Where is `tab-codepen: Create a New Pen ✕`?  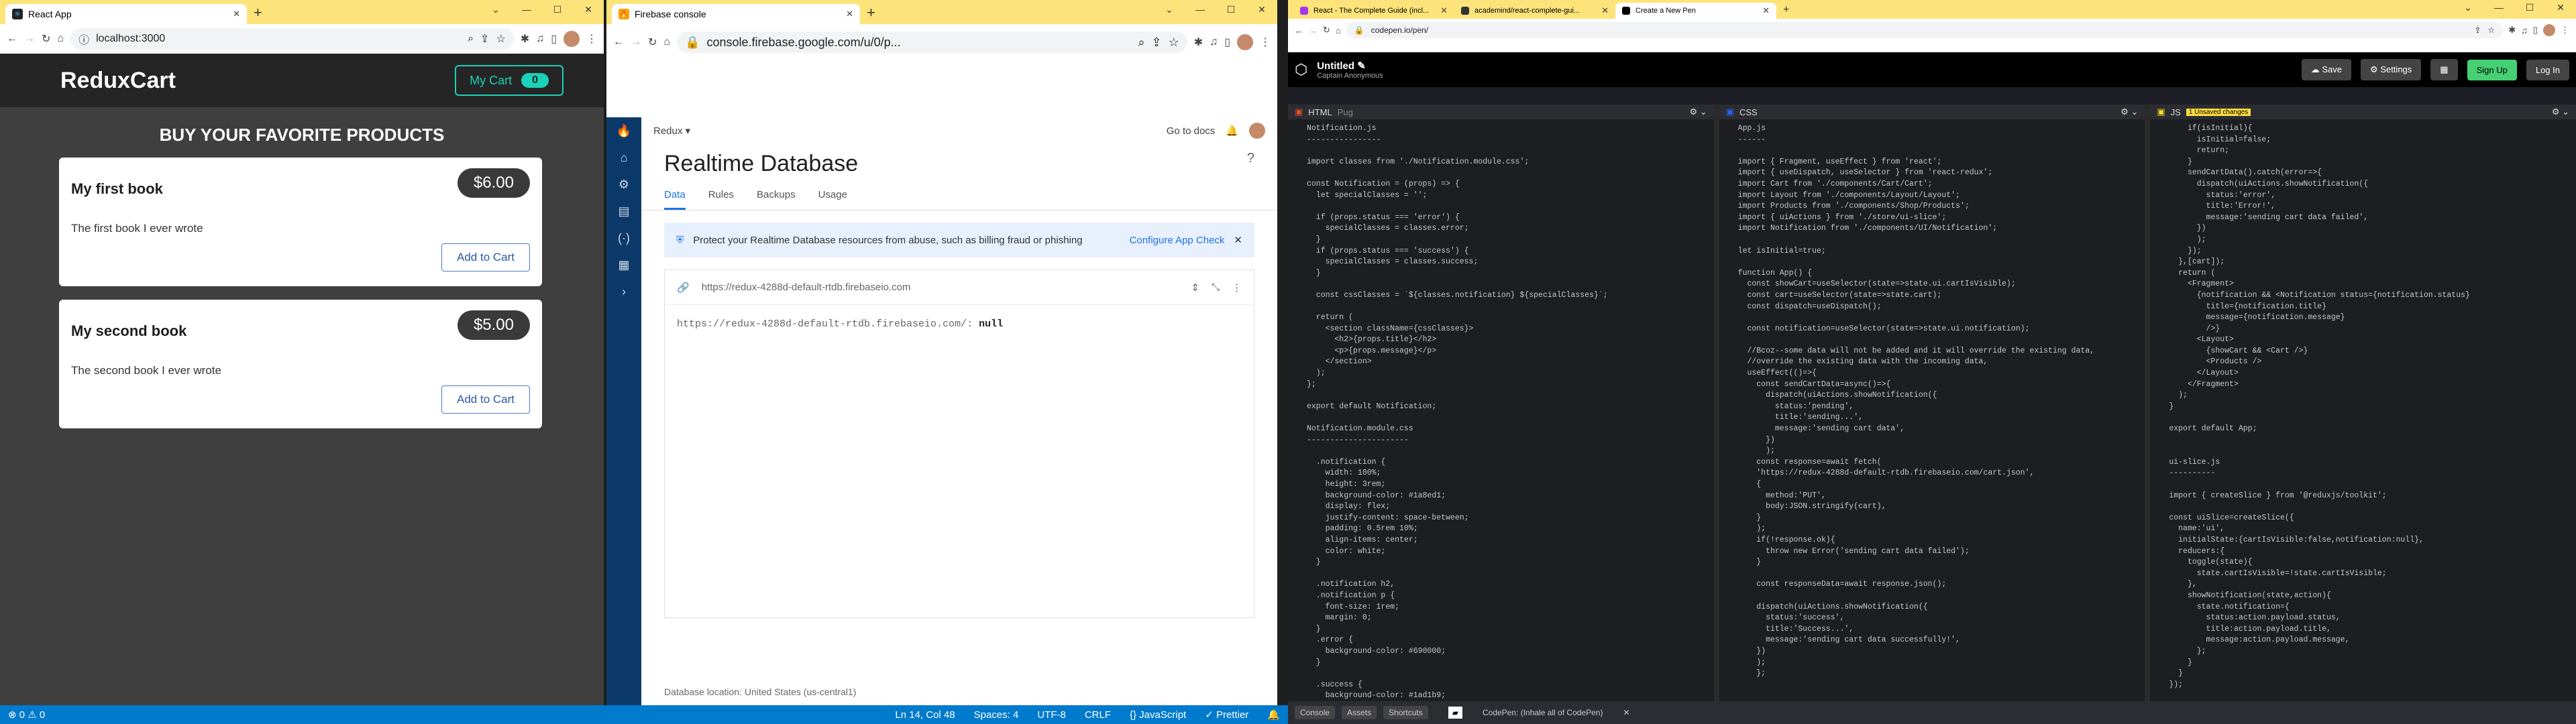 tab-codepen: Create a New Pen ✕ is located at coordinates (1695, 11).